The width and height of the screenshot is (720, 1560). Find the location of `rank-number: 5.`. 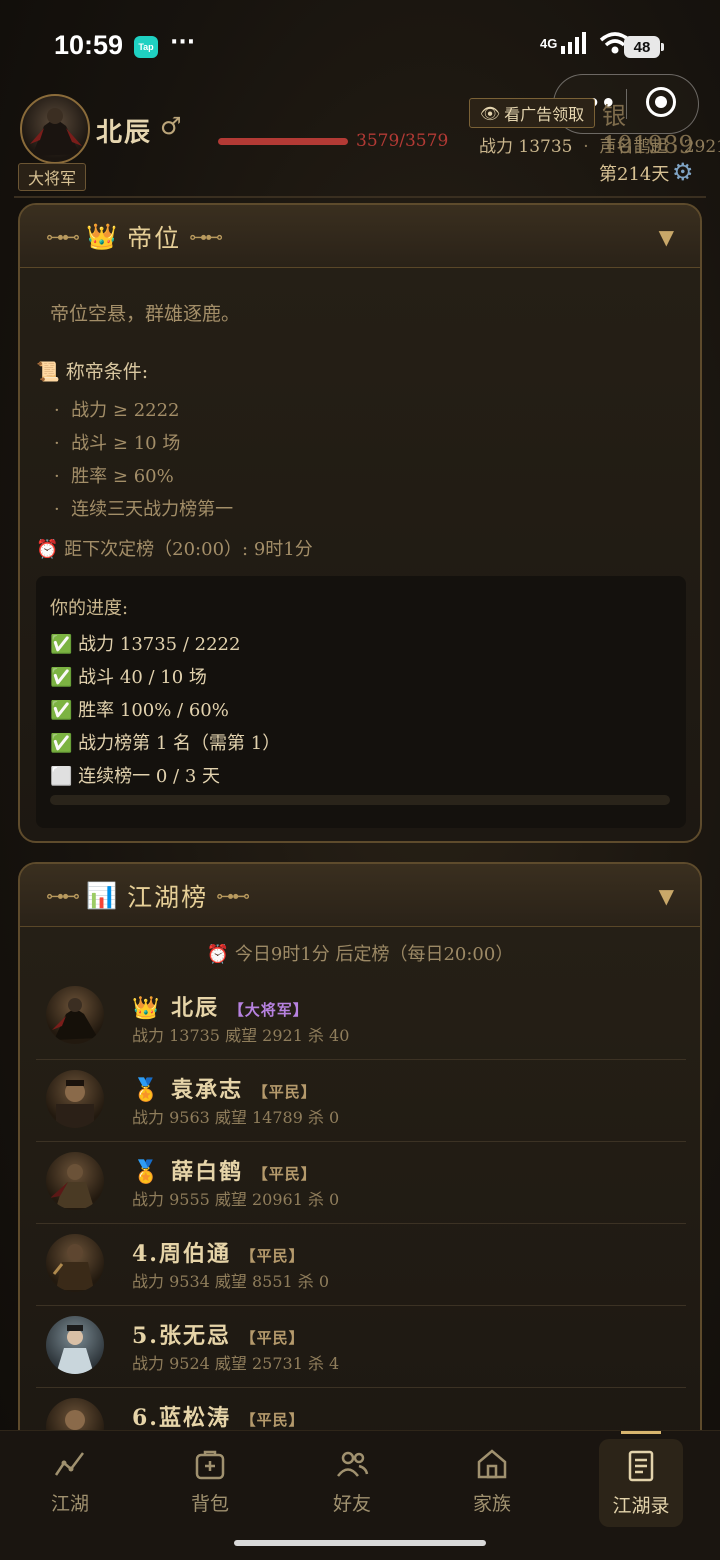

rank-number: 5. is located at coordinates (145, 1336).